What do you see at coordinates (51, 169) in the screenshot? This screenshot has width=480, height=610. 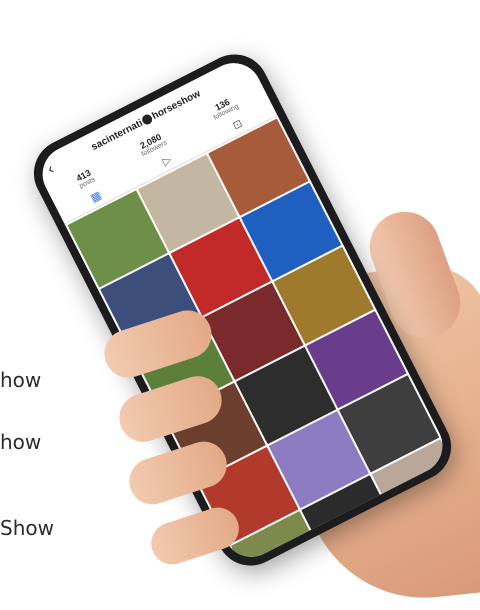 I see `back-arrow-icon: ‹` at bounding box center [51, 169].